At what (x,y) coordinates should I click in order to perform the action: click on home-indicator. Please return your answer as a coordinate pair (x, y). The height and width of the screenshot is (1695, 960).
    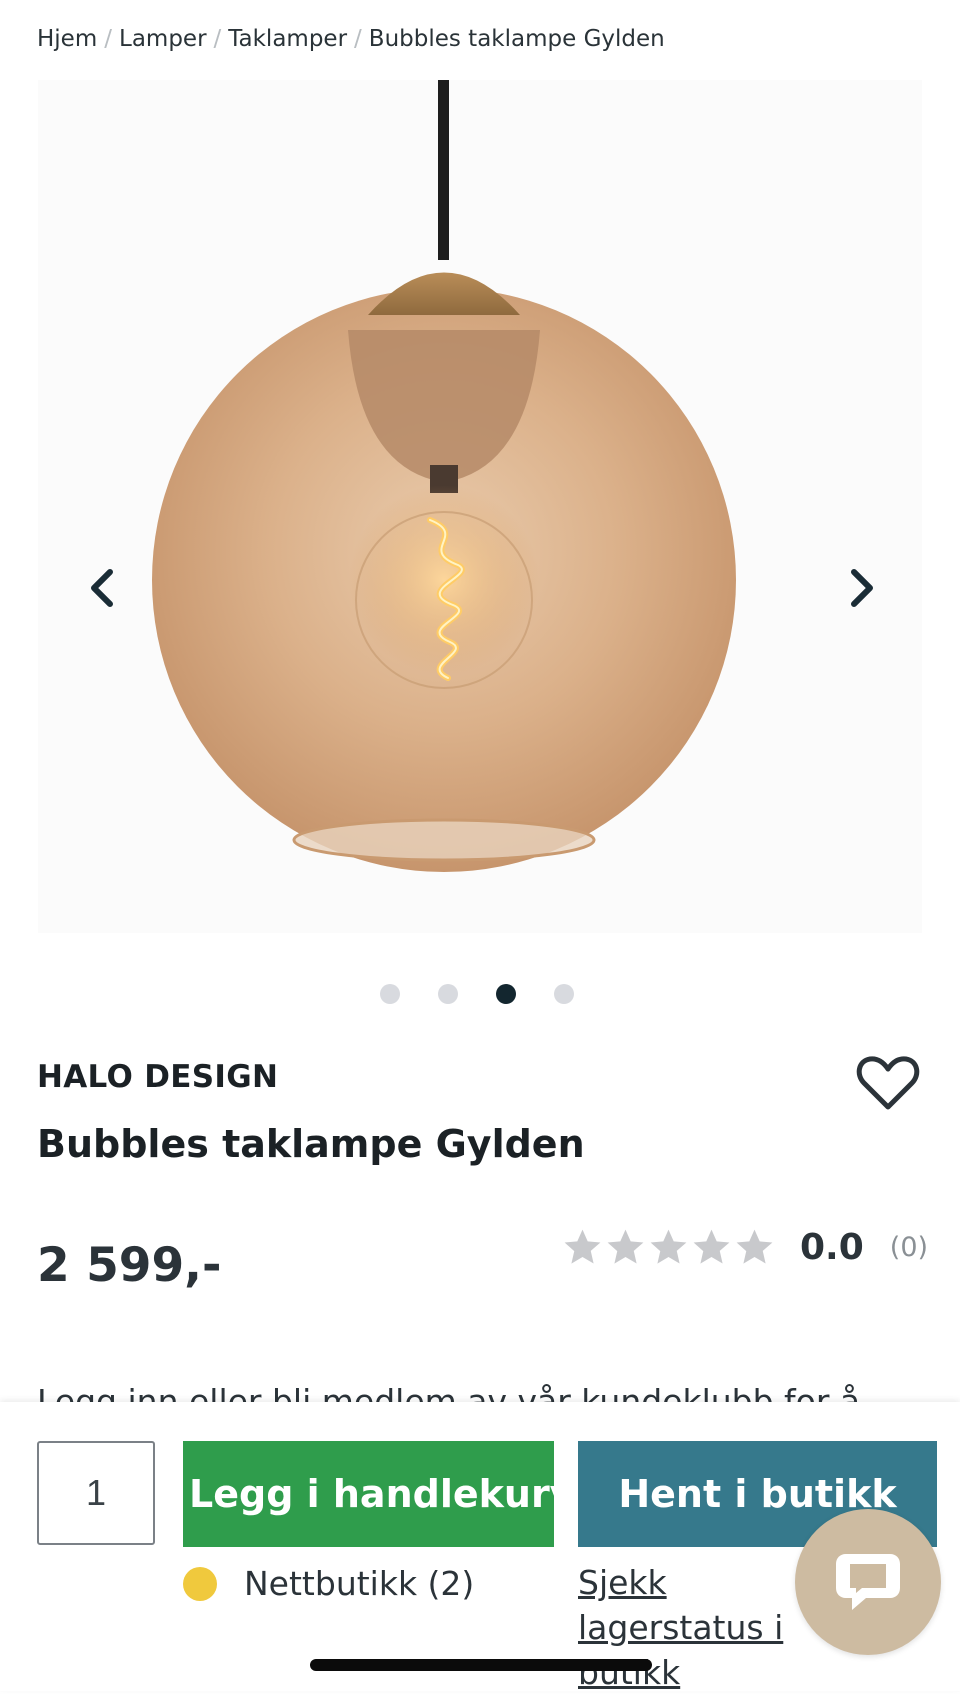
    Looking at the image, I should click on (481, 1665).